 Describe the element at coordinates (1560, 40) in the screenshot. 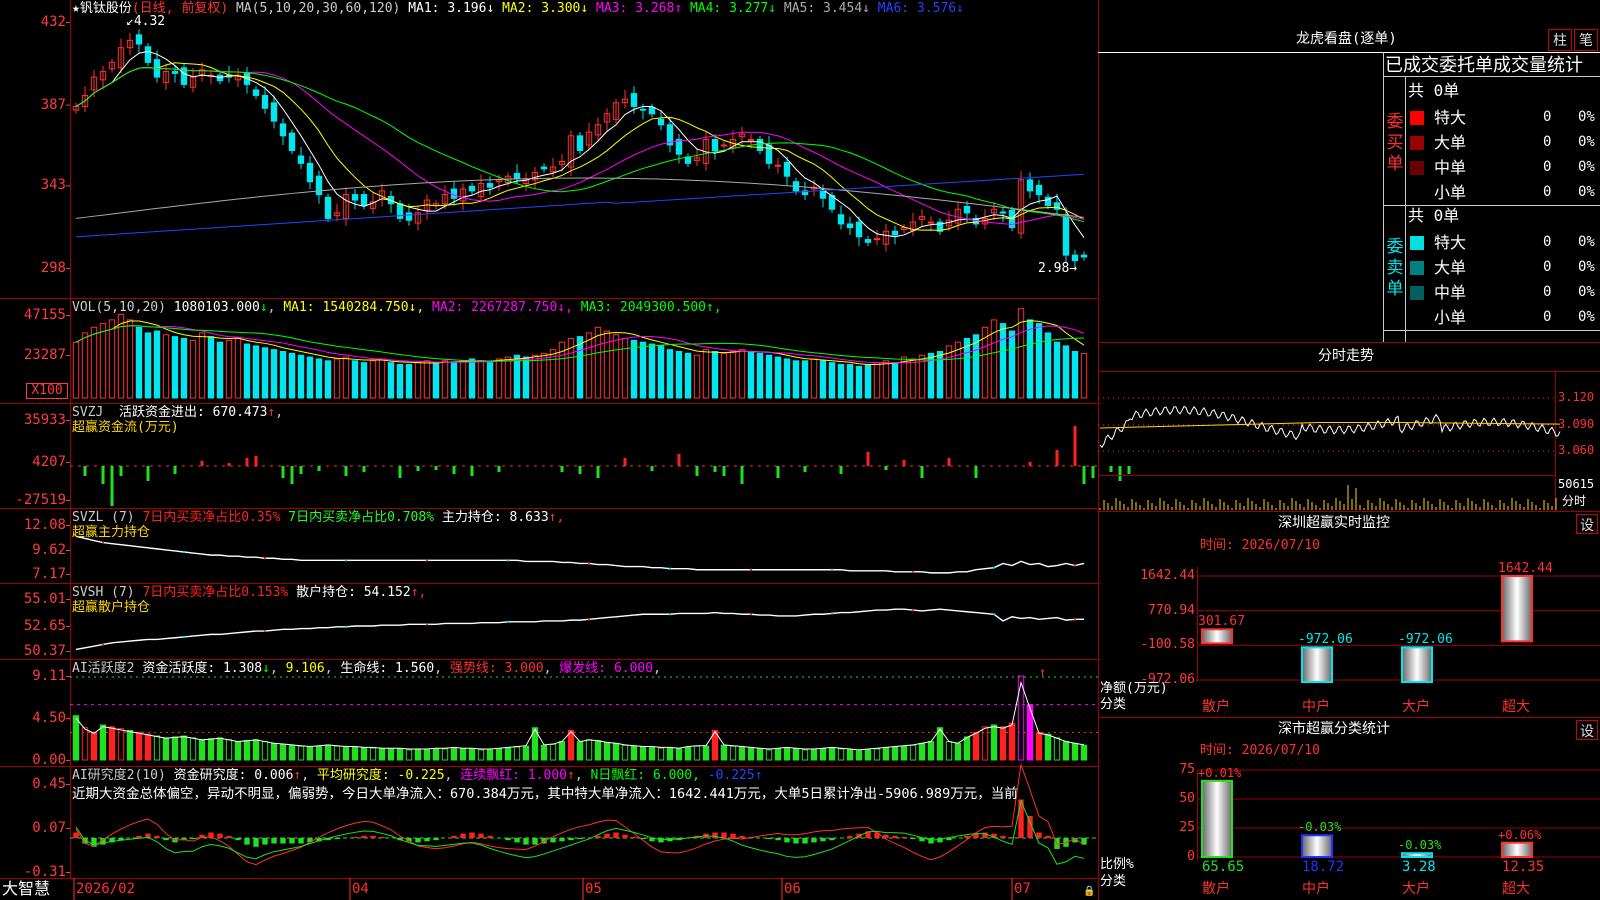

I see `bar-mode-button: 柱` at that location.